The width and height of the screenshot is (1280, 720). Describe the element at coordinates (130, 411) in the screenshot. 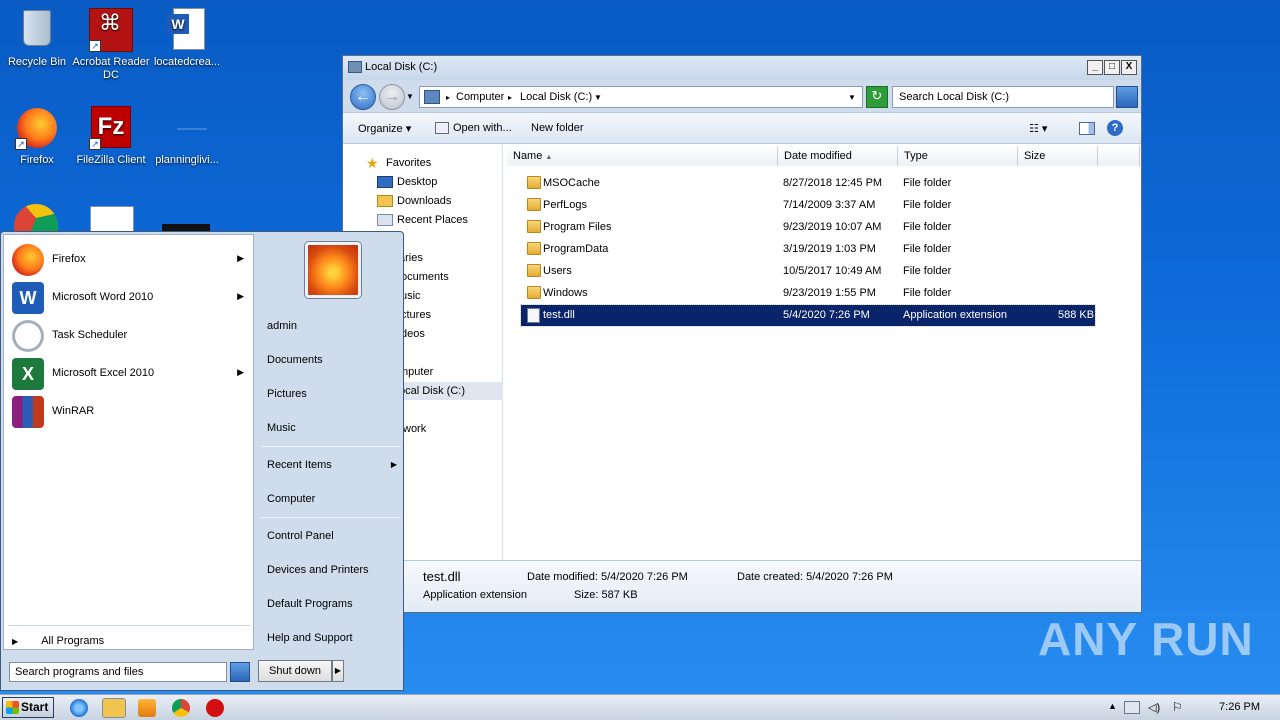

I see `program-winrar: WinRAR` at that location.